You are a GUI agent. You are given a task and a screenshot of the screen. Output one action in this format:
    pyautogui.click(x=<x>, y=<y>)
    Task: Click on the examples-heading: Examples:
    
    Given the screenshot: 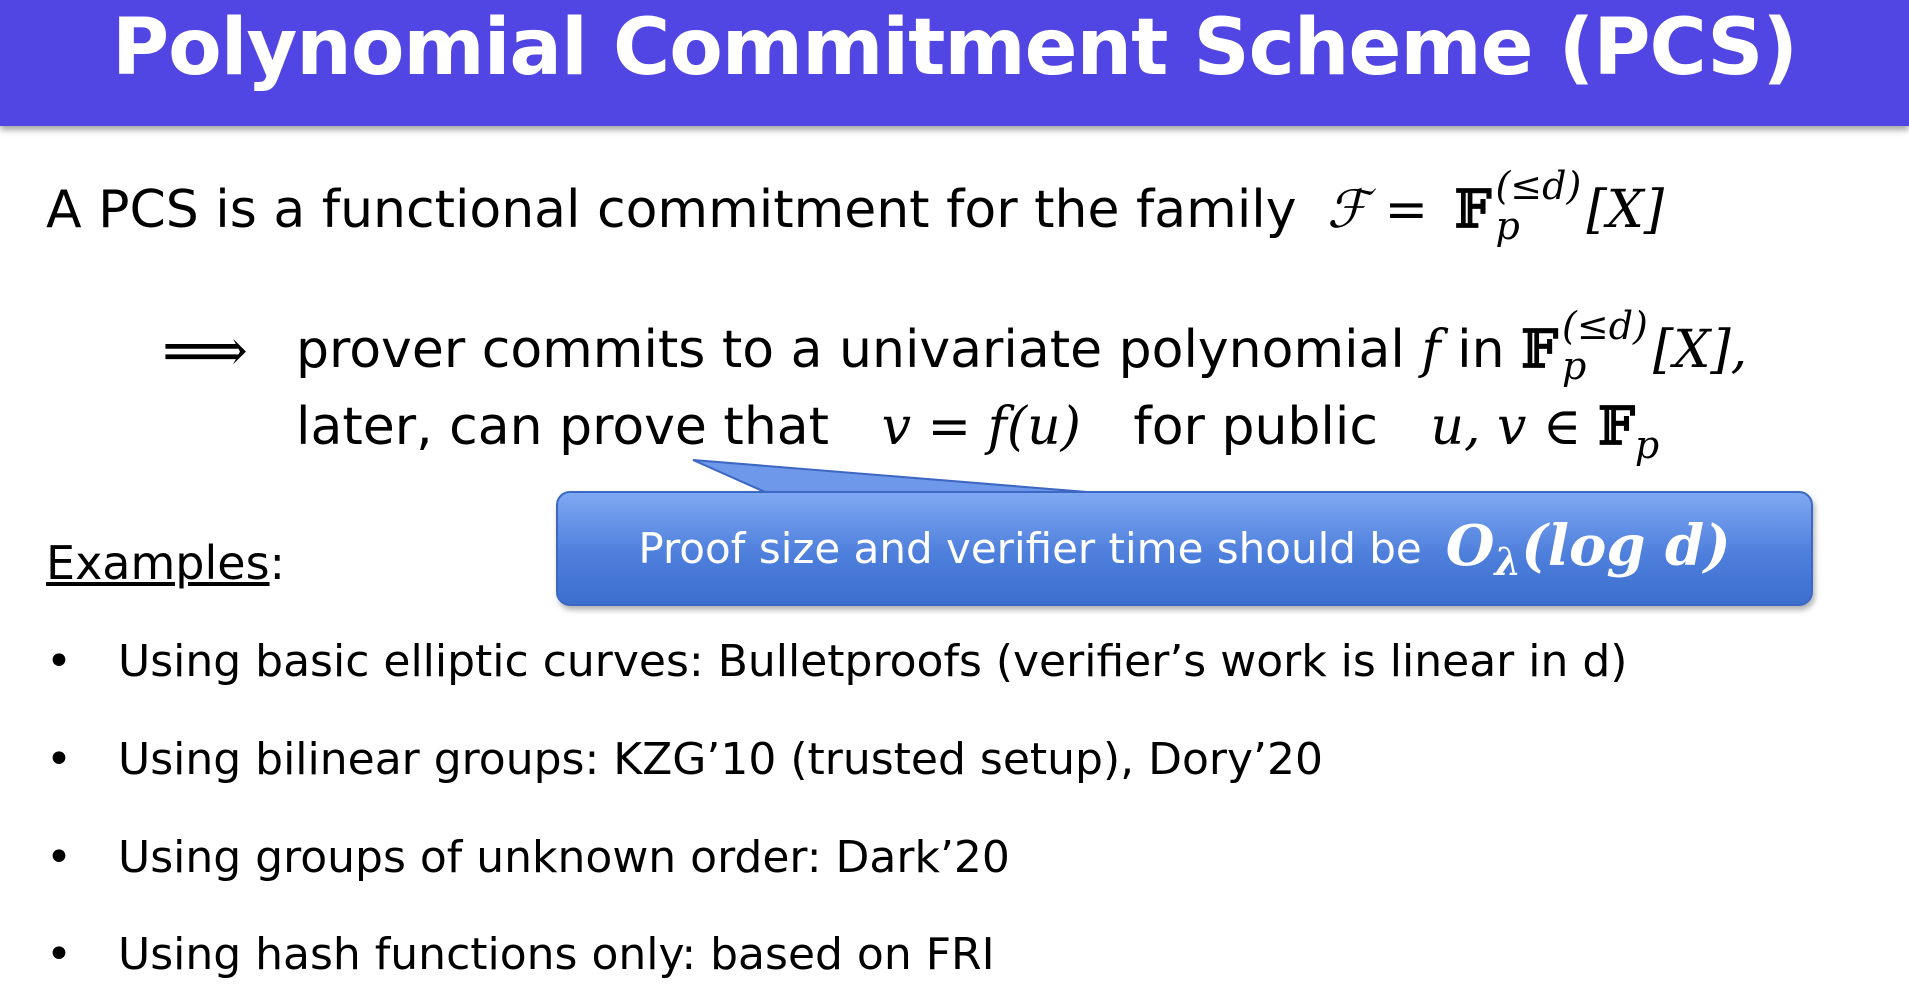 What is the action you would take?
    pyautogui.click(x=165, y=563)
    